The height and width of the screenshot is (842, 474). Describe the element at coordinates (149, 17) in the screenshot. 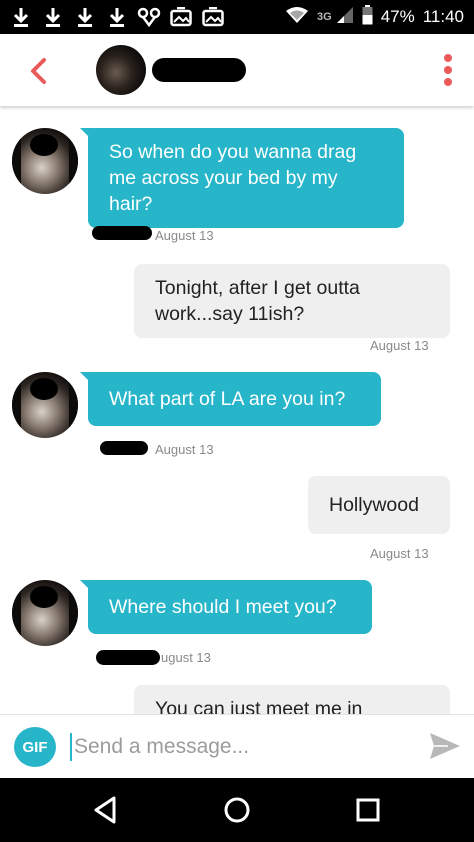

I see `voicemail-icon` at that location.